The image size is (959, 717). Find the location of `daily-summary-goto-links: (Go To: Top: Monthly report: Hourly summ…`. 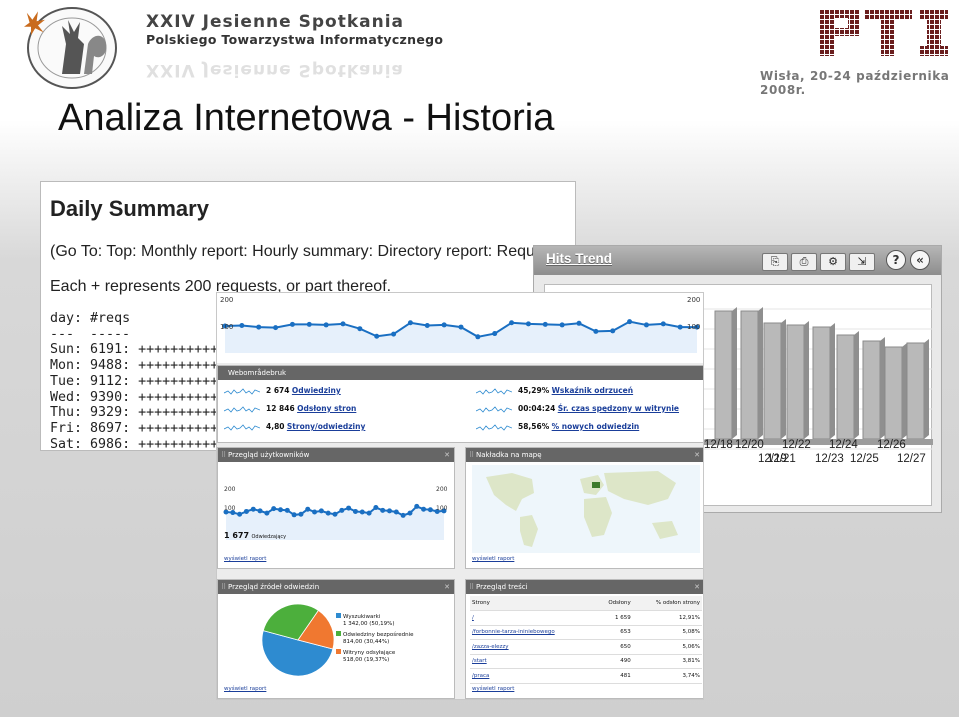

daily-summary-goto-links: (Go To: Top: Monthly report: Hourly summ… is located at coordinates (312, 252).